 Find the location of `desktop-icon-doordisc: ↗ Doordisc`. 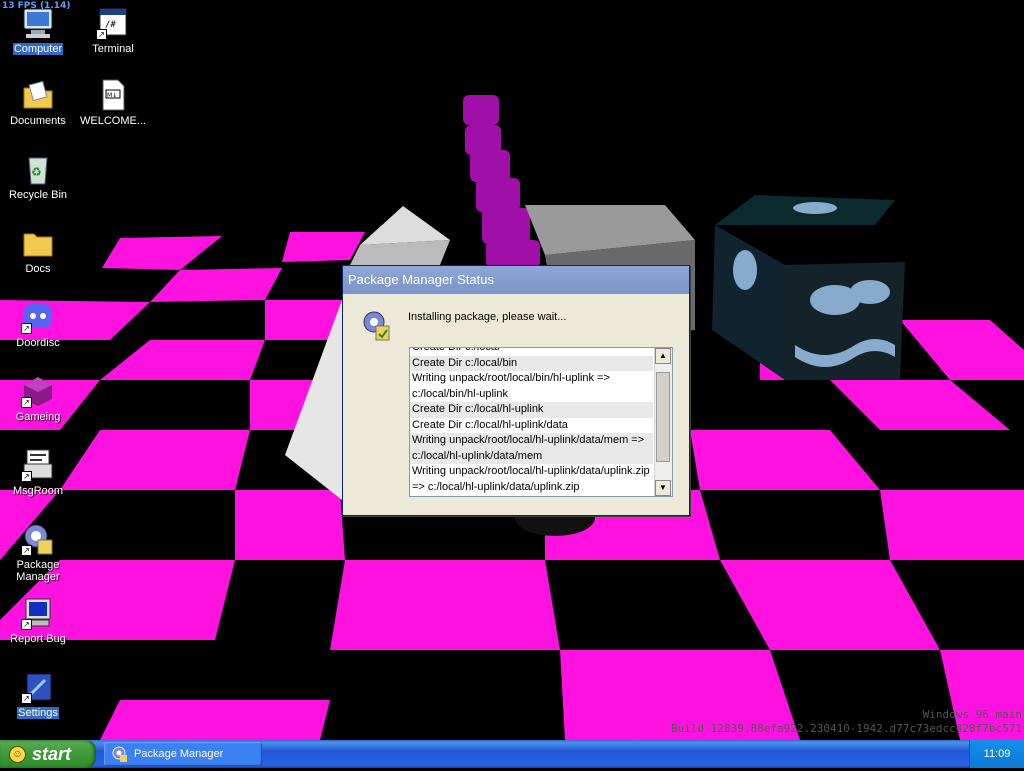

desktop-icon-doordisc: ↗ Doordisc is located at coordinates (38, 324).